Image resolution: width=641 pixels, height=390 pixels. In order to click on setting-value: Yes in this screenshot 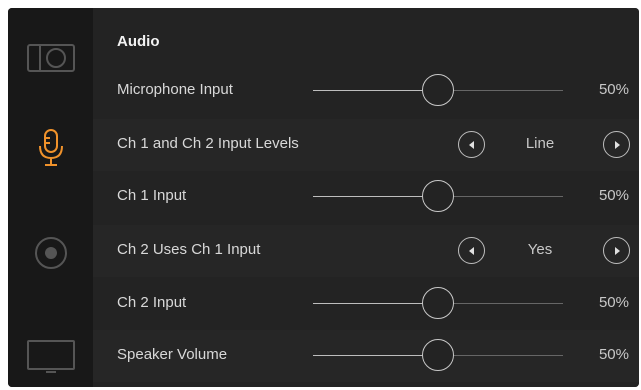, I will do `click(540, 249)`.